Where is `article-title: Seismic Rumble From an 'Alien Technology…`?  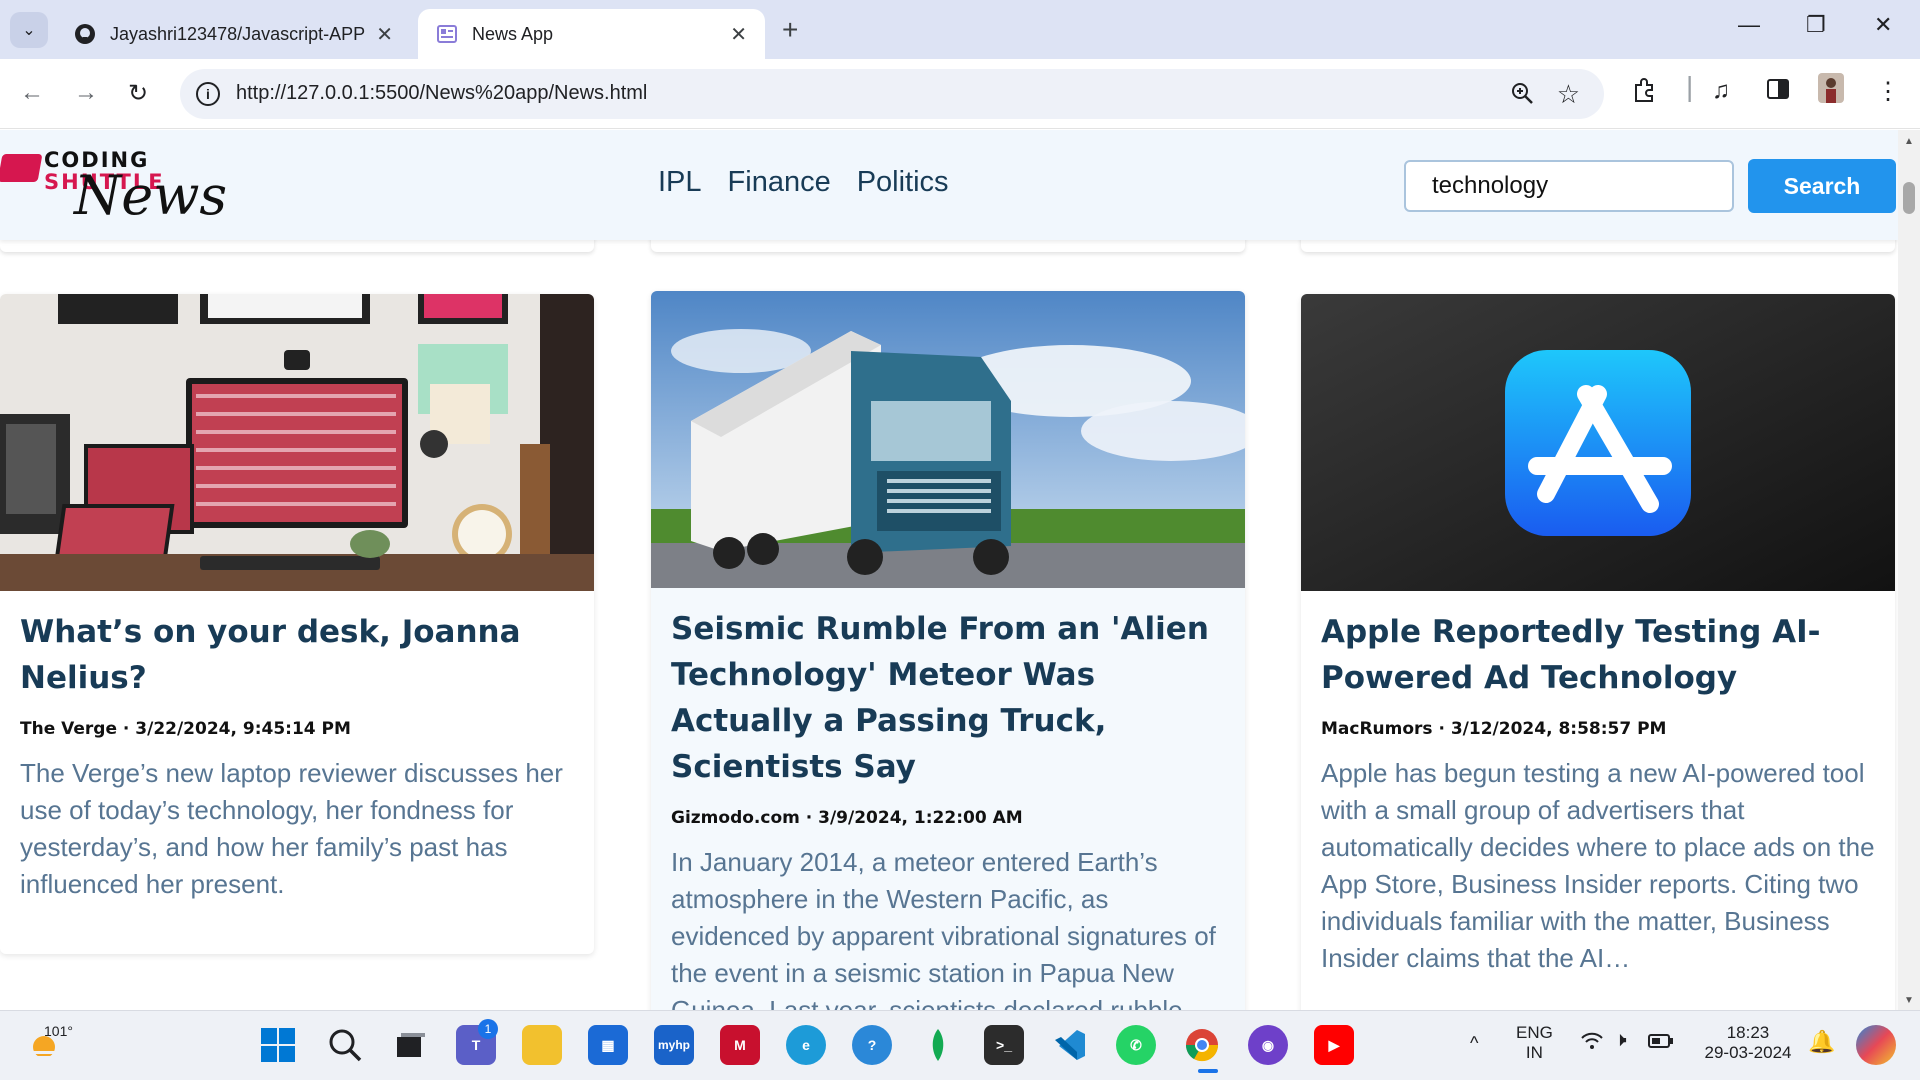
article-title: Seismic Rumble From an 'Alien Technology… is located at coordinates (948, 698).